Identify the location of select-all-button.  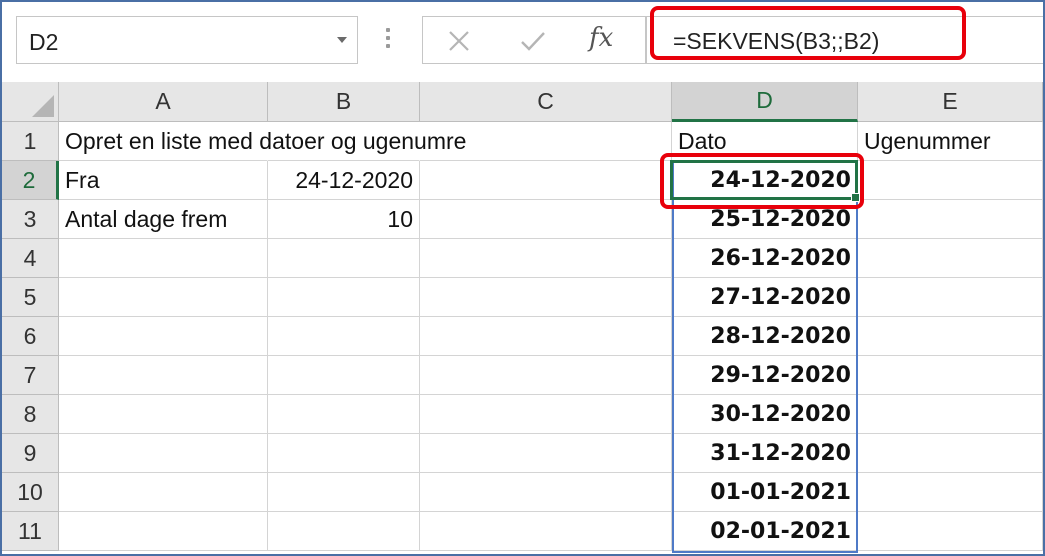
(30, 102).